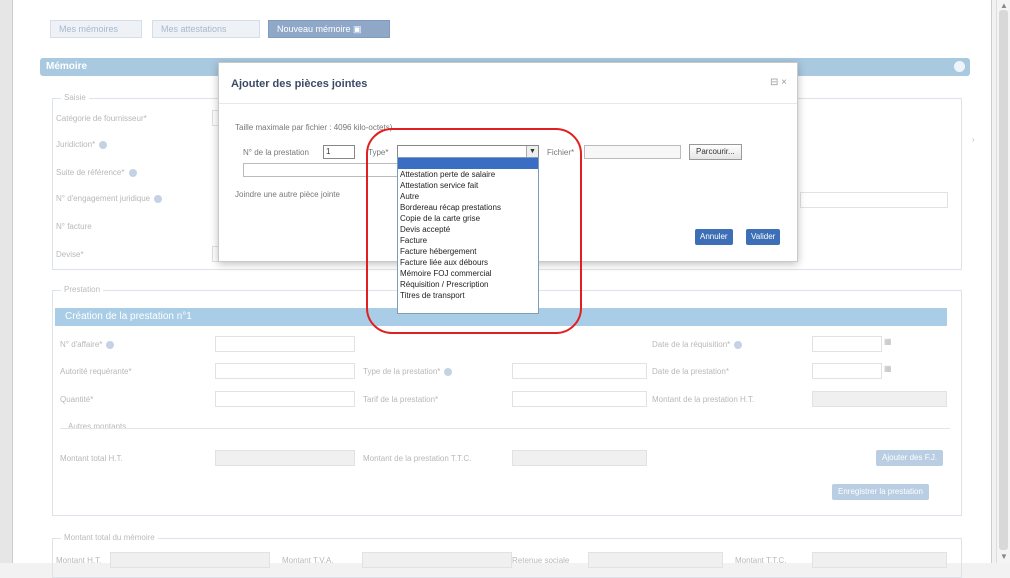 Image resolution: width=1010 pixels, height=578 pixels. What do you see at coordinates (70, 254) in the screenshot?
I see `label-devise: Devise*` at bounding box center [70, 254].